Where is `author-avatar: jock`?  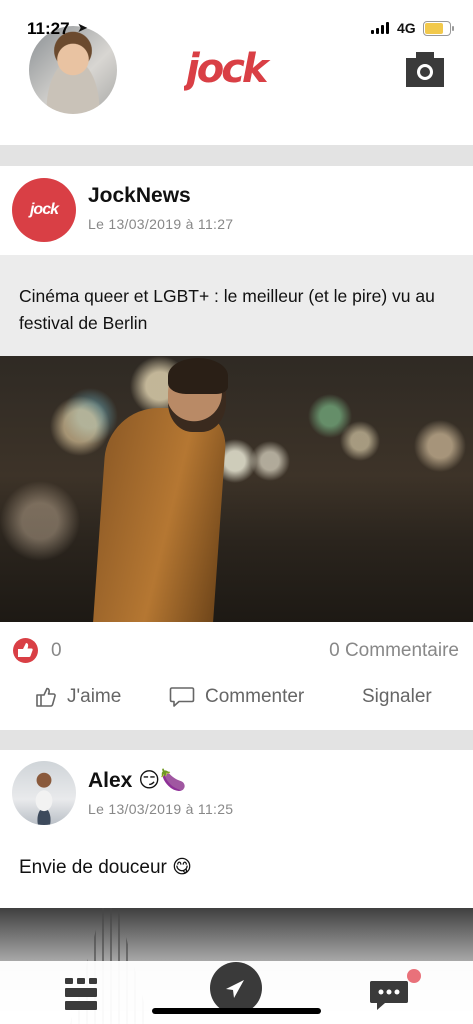 author-avatar: jock is located at coordinates (44, 210).